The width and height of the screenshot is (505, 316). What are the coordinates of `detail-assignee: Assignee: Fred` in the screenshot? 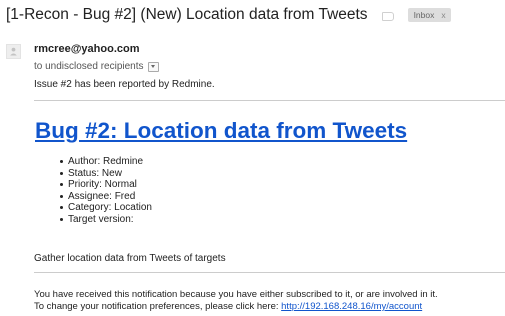 It's located at (106, 197).